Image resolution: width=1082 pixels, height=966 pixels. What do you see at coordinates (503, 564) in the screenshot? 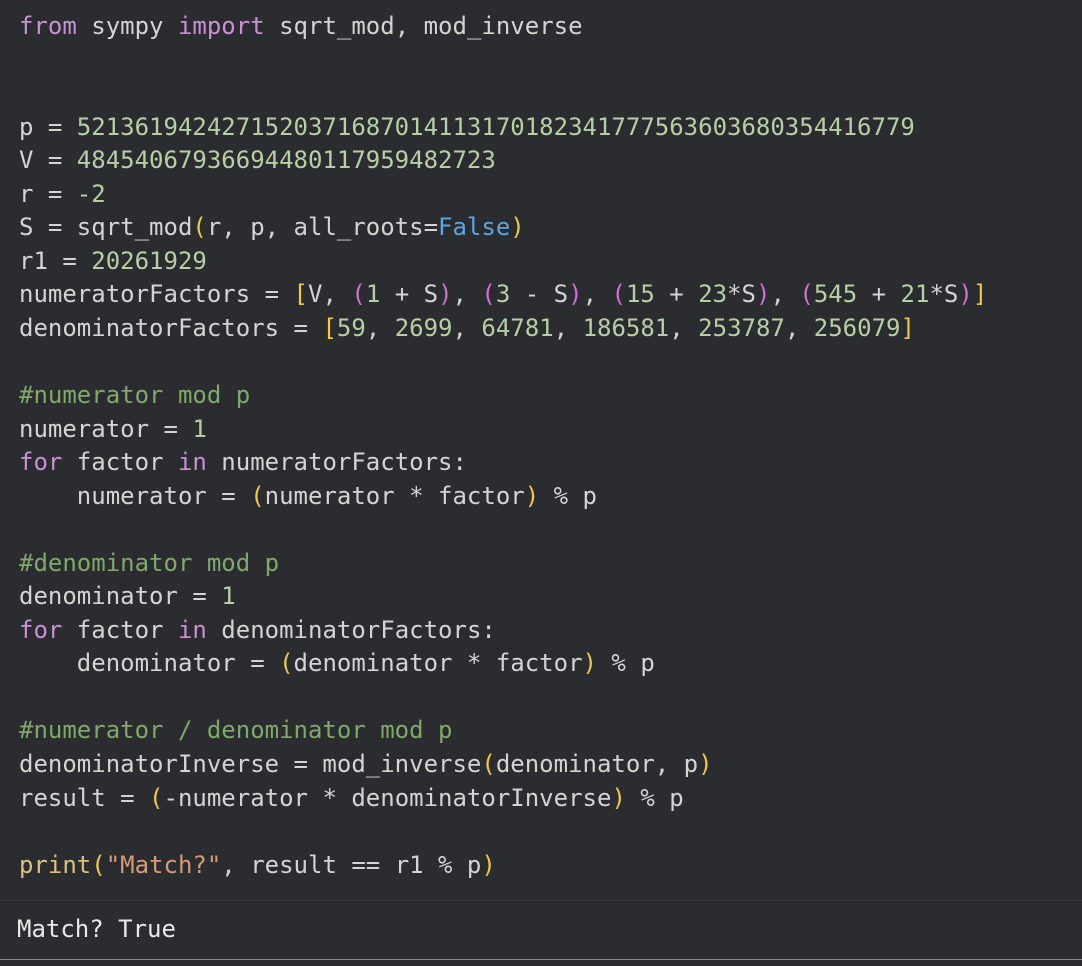
I see `code-line: #denominator mod p` at bounding box center [503, 564].